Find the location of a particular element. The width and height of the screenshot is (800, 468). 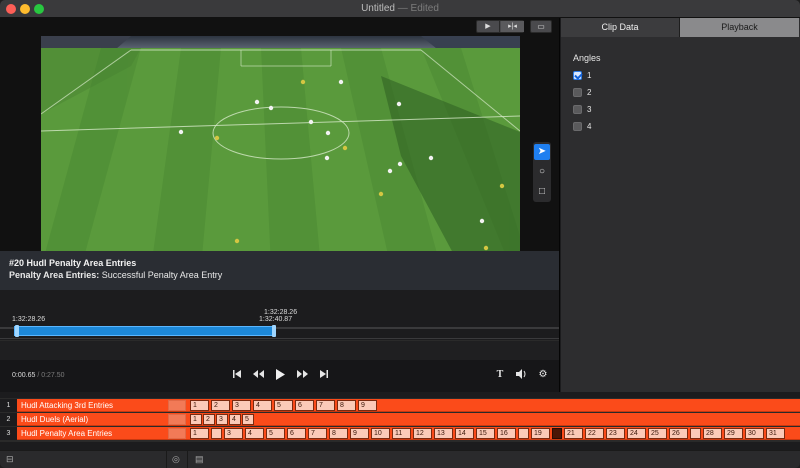

edited-status: — Edited is located at coordinates (418, 8).